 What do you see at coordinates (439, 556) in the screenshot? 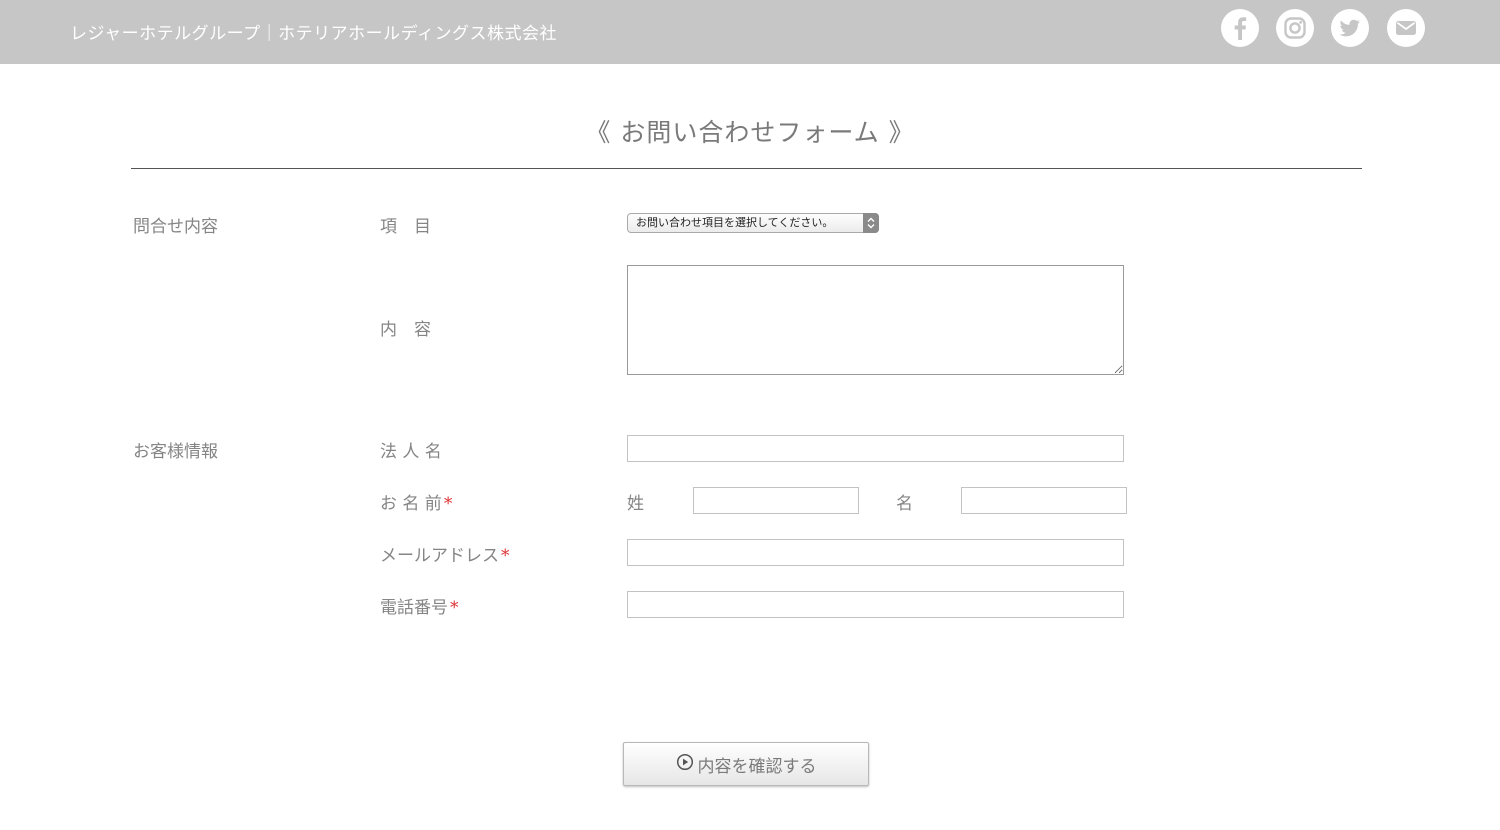
I see `email-label-text: メールアドレス` at bounding box center [439, 556].